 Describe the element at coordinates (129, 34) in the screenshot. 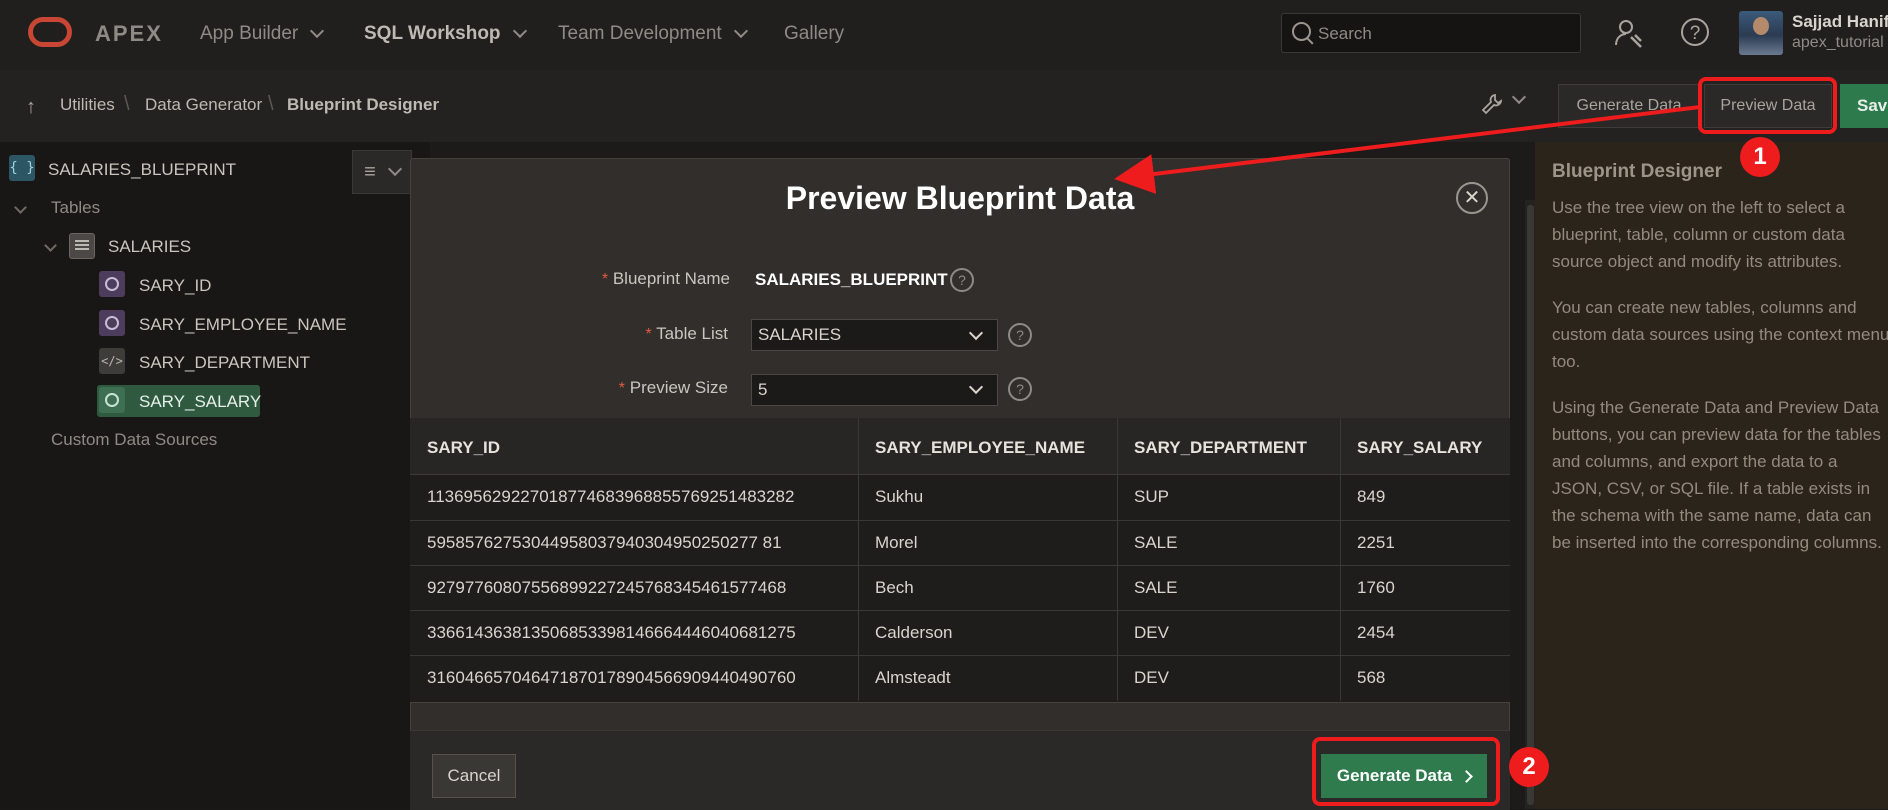

I see `apex-brand: APEX` at that location.